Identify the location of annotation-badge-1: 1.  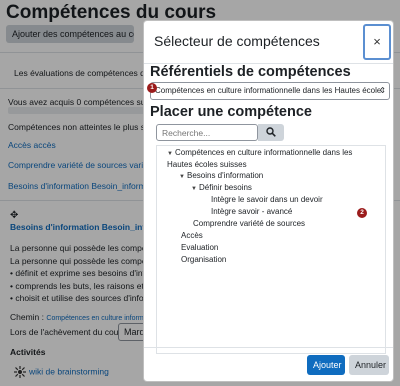
(152, 88).